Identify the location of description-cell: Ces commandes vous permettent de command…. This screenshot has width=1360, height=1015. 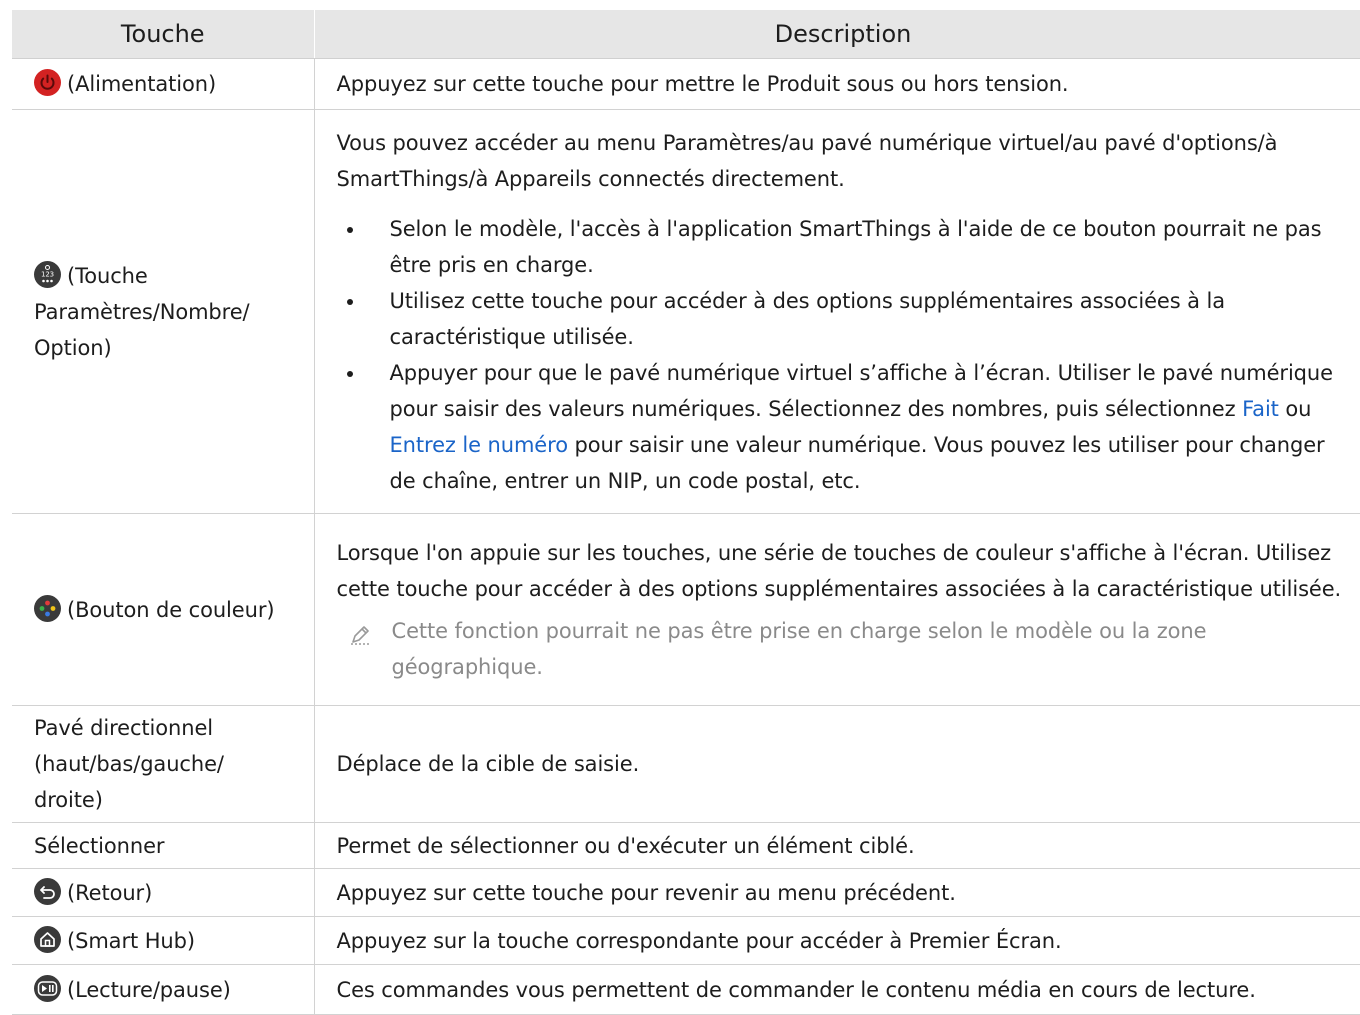
(837, 990).